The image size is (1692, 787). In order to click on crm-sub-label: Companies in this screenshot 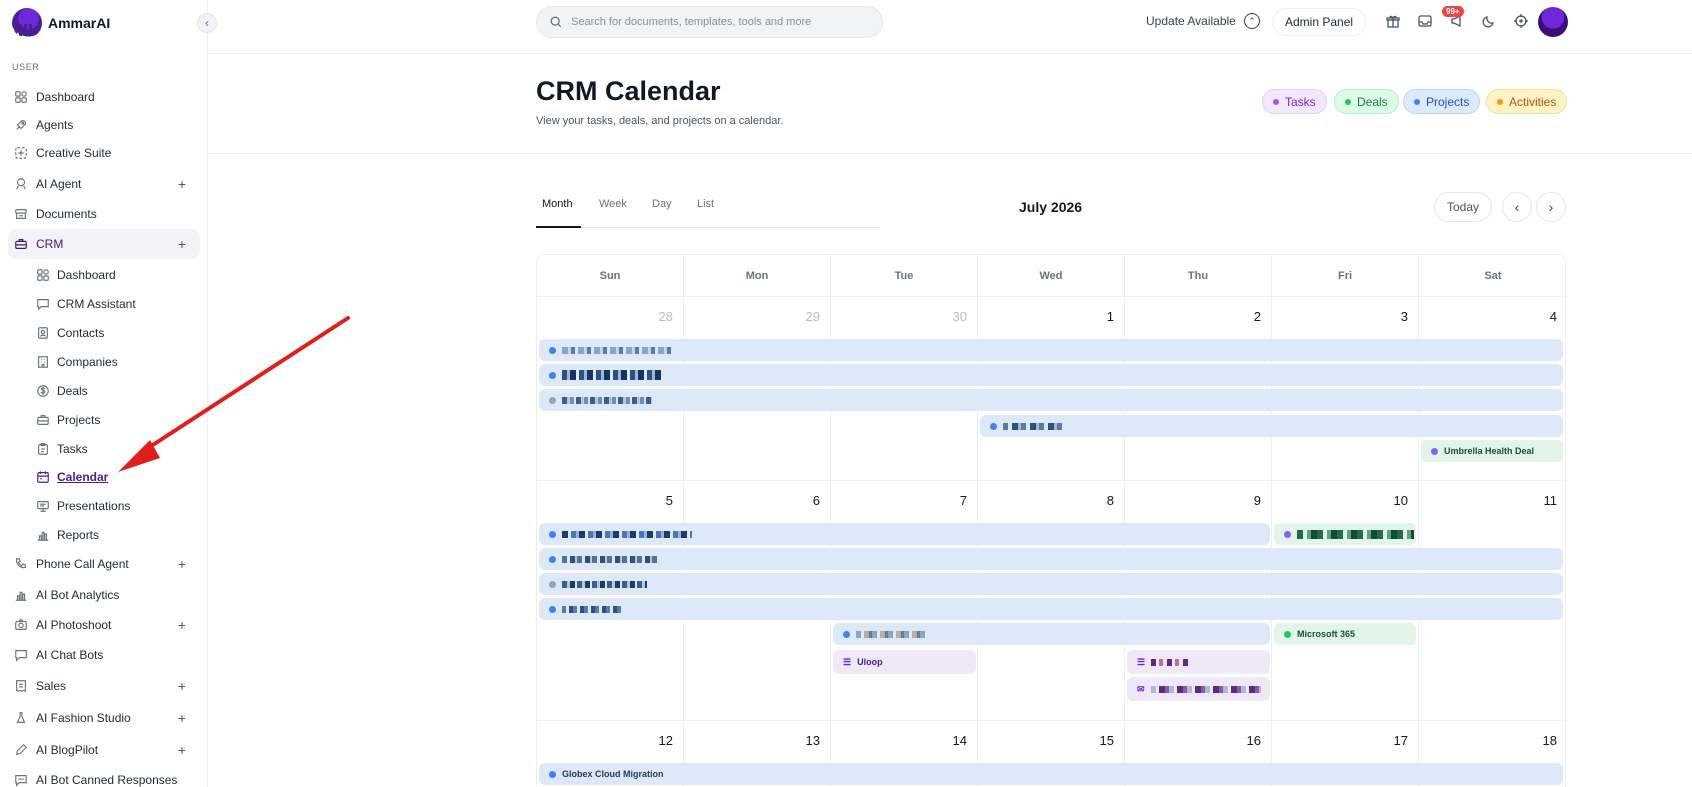, I will do `click(87, 362)`.